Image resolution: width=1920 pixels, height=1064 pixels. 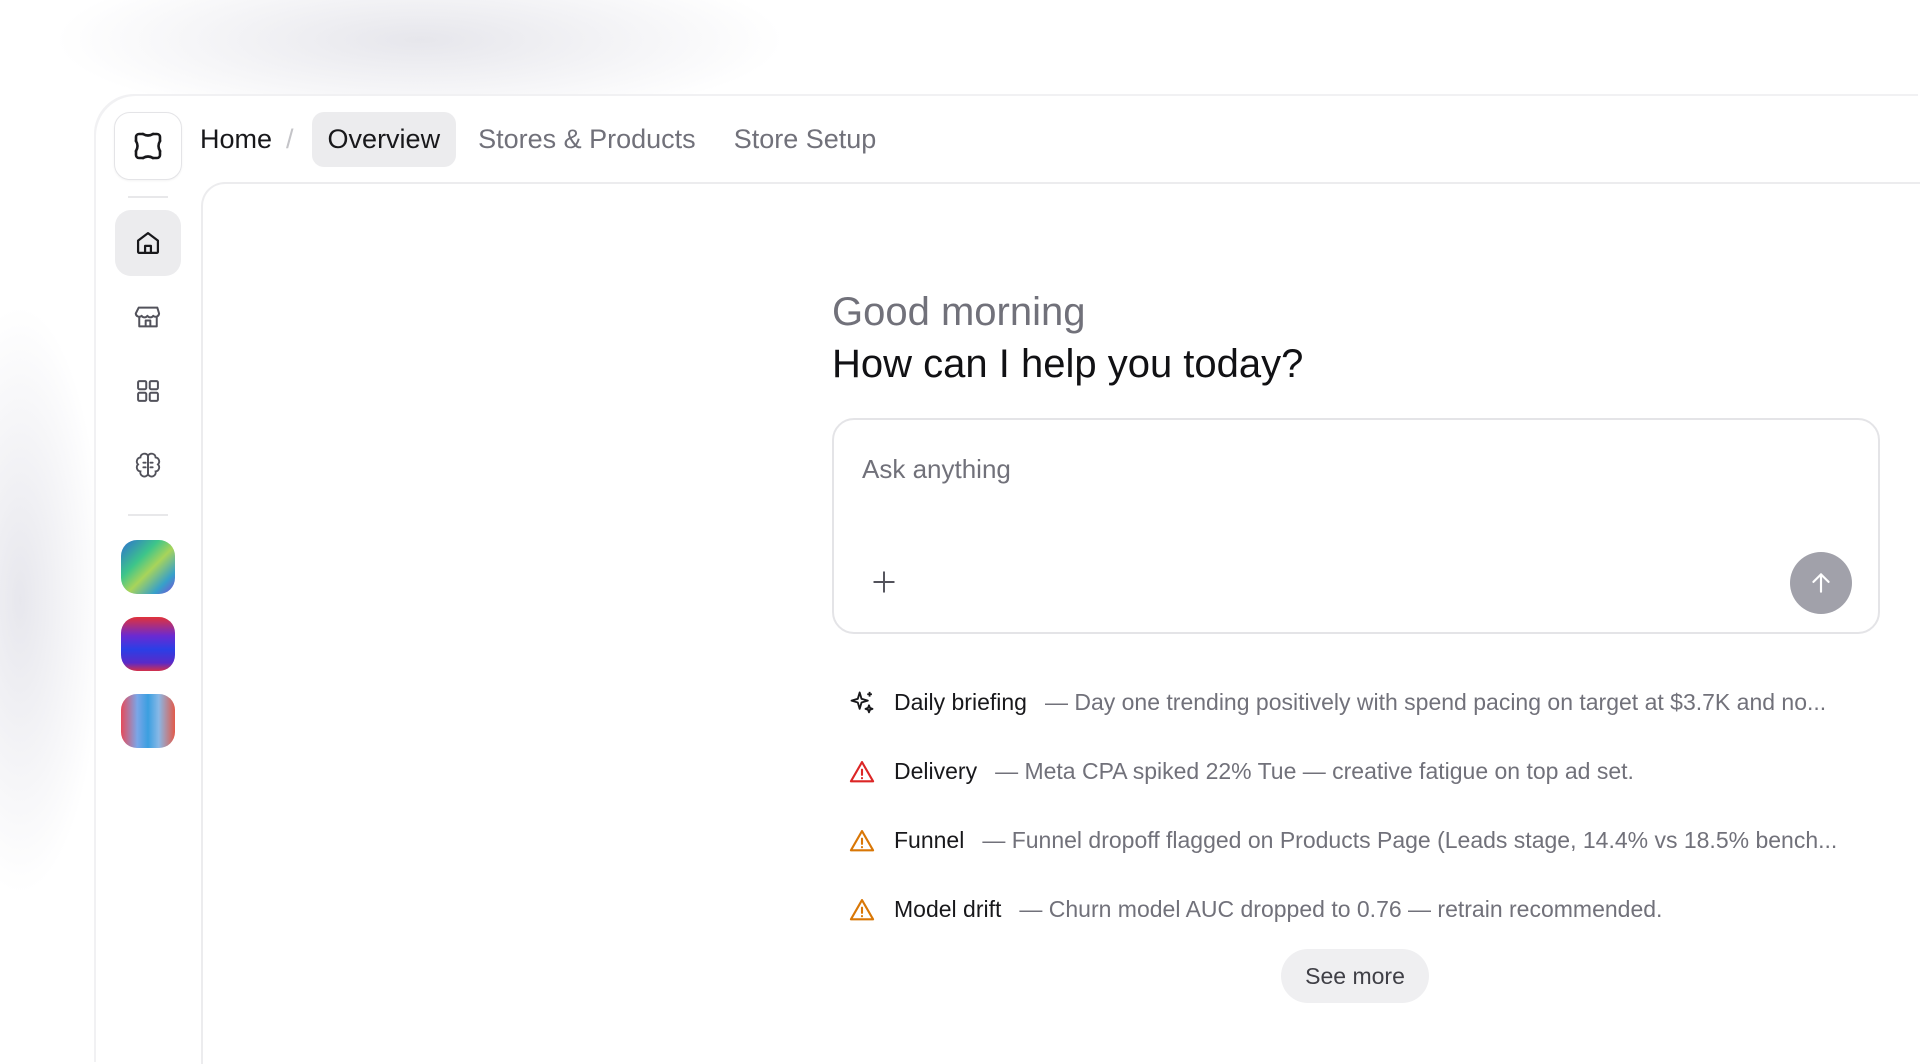 What do you see at coordinates (960, 702) in the screenshot?
I see `alert-title: Daily briefing` at bounding box center [960, 702].